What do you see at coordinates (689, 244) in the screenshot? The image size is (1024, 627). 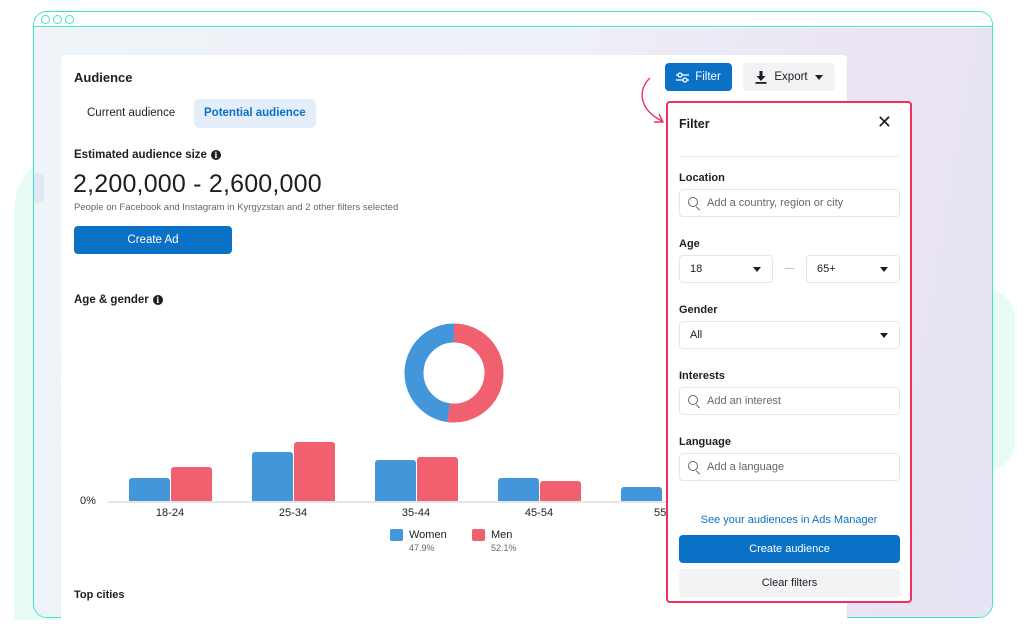 I see `age-label: Age` at bounding box center [689, 244].